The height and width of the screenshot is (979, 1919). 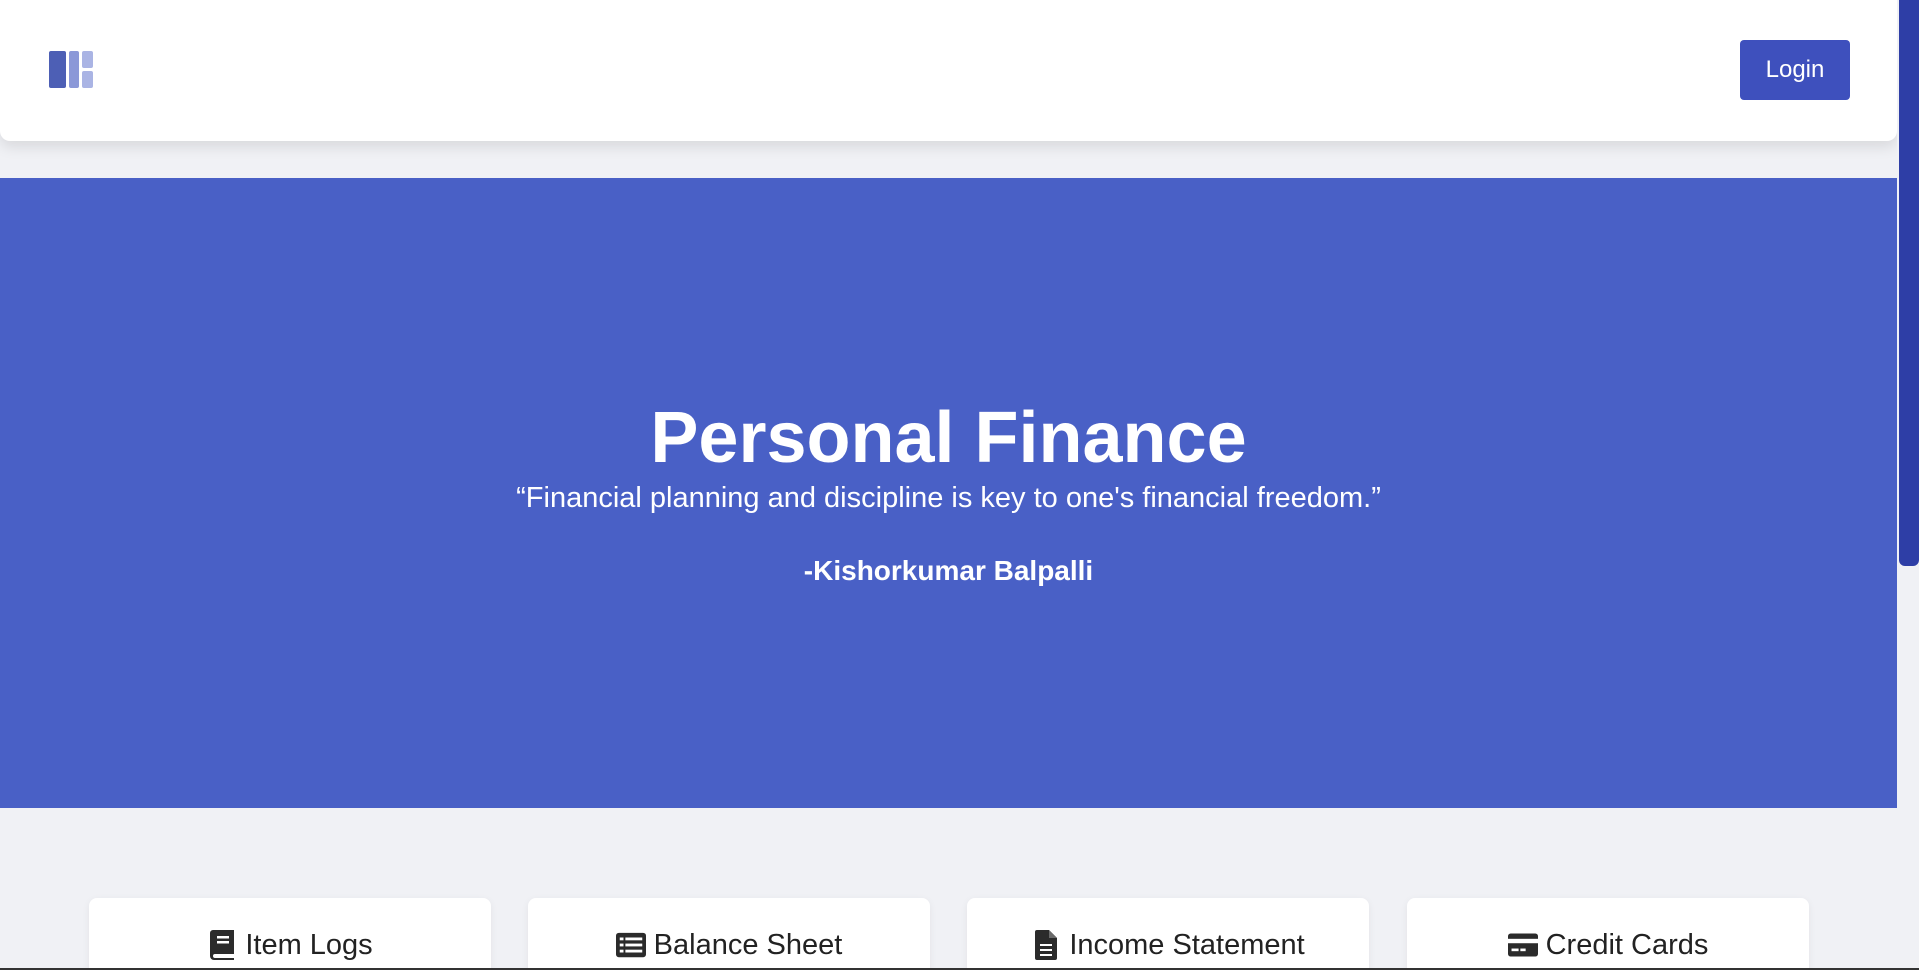 What do you see at coordinates (1795, 70) in the screenshot?
I see `login-button: Login` at bounding box center [1795, 70].